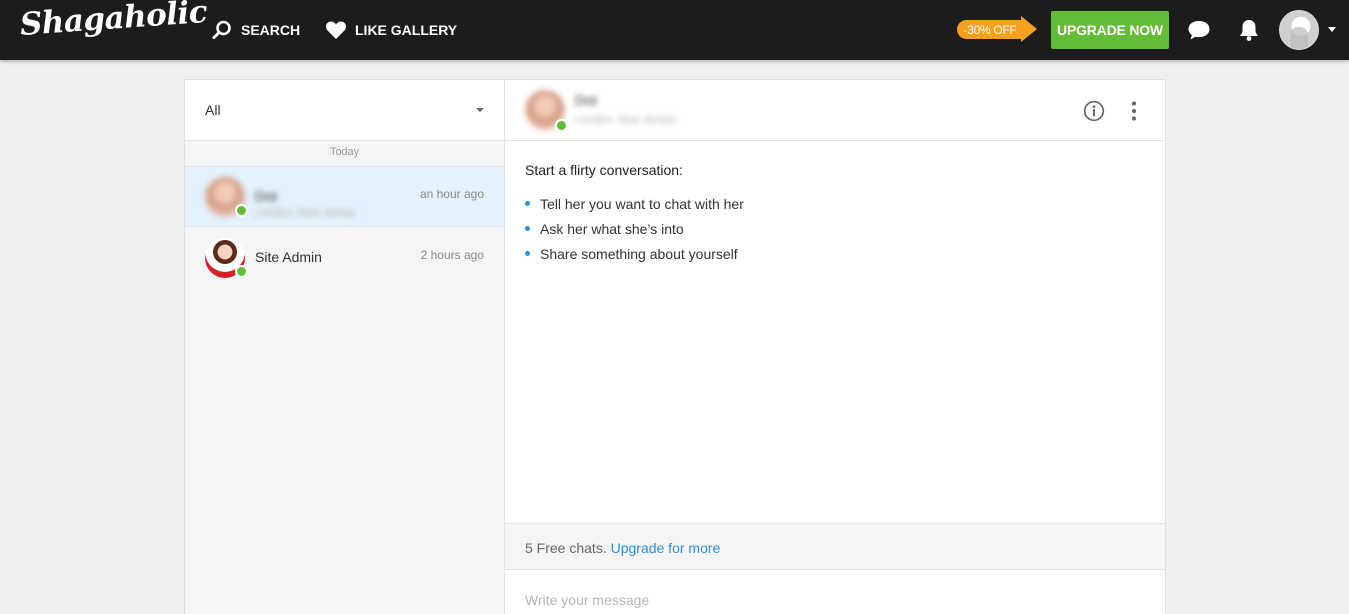  Describe the element at coordinates (288, 257) in the screenshot. I see `conversation-name: Site Admin` at that location.